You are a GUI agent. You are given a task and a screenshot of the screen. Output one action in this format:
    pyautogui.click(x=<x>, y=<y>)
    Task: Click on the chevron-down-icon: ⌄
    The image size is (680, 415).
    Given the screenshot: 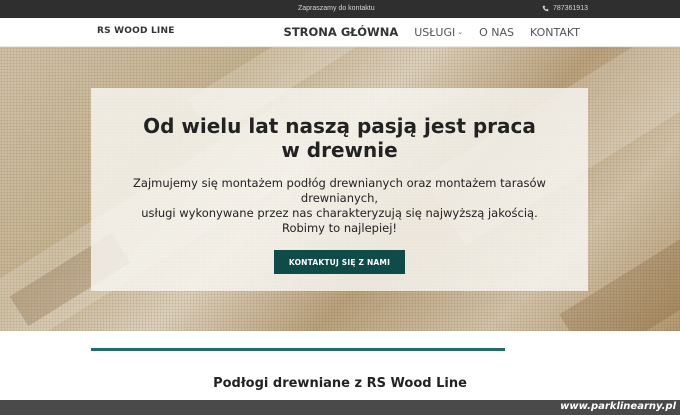 What is the action you would take?
    pyautogui.click(x=460, y=32)
    